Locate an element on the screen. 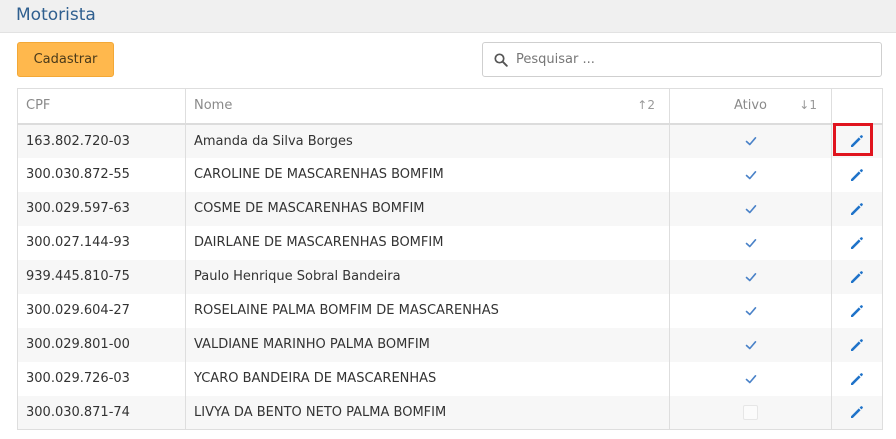  cpf-cell: 300.029.801-00 is located at coordinates (101, 344).